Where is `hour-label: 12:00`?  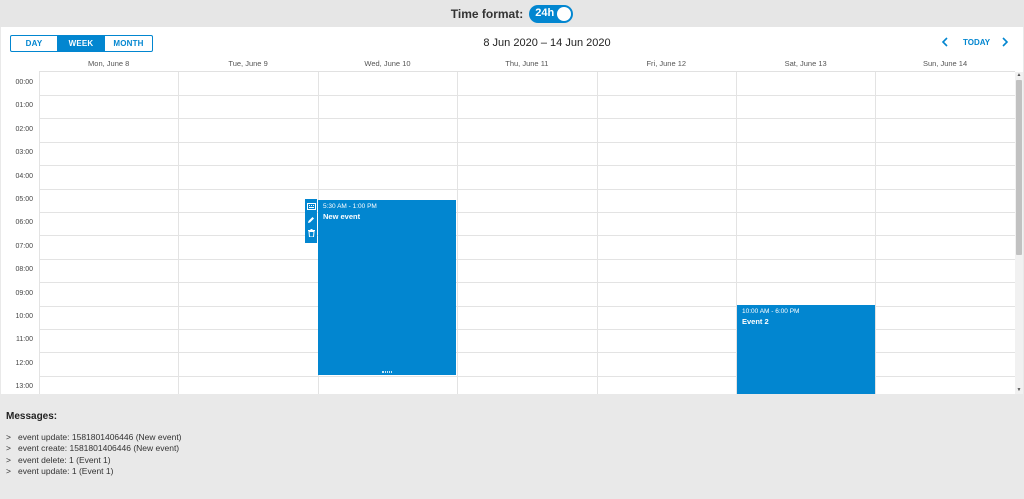 hour-label: 12:00 is located at coordinates (24, 363).